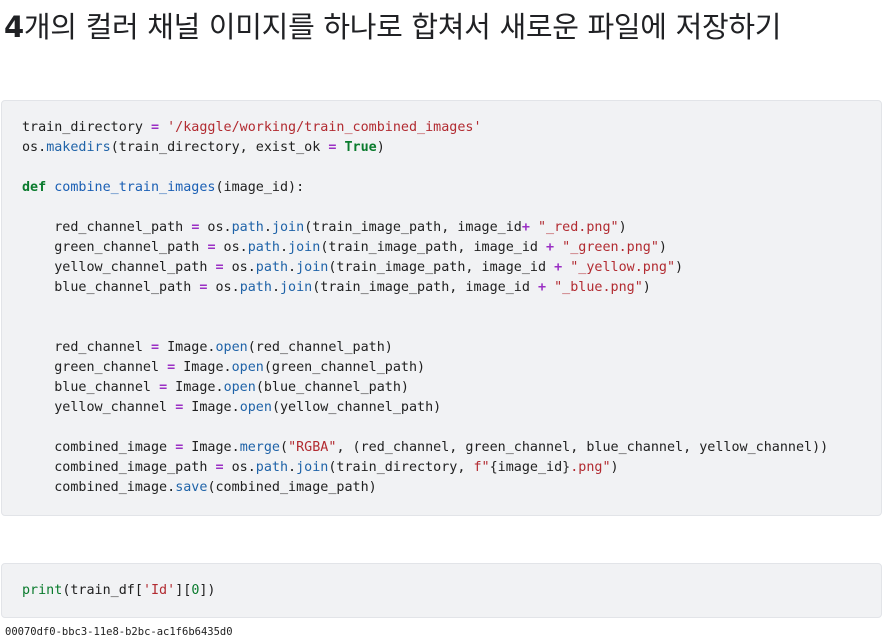 Image resolution: width=895 pixels, height=642 pixels. What do you see at coordinates (119, 632) in the screenshot?
I see `cell-output: 00070df0-bbc3-11e8-b2bc-ac1f6b6435d0` at bounding box center [119, 632].